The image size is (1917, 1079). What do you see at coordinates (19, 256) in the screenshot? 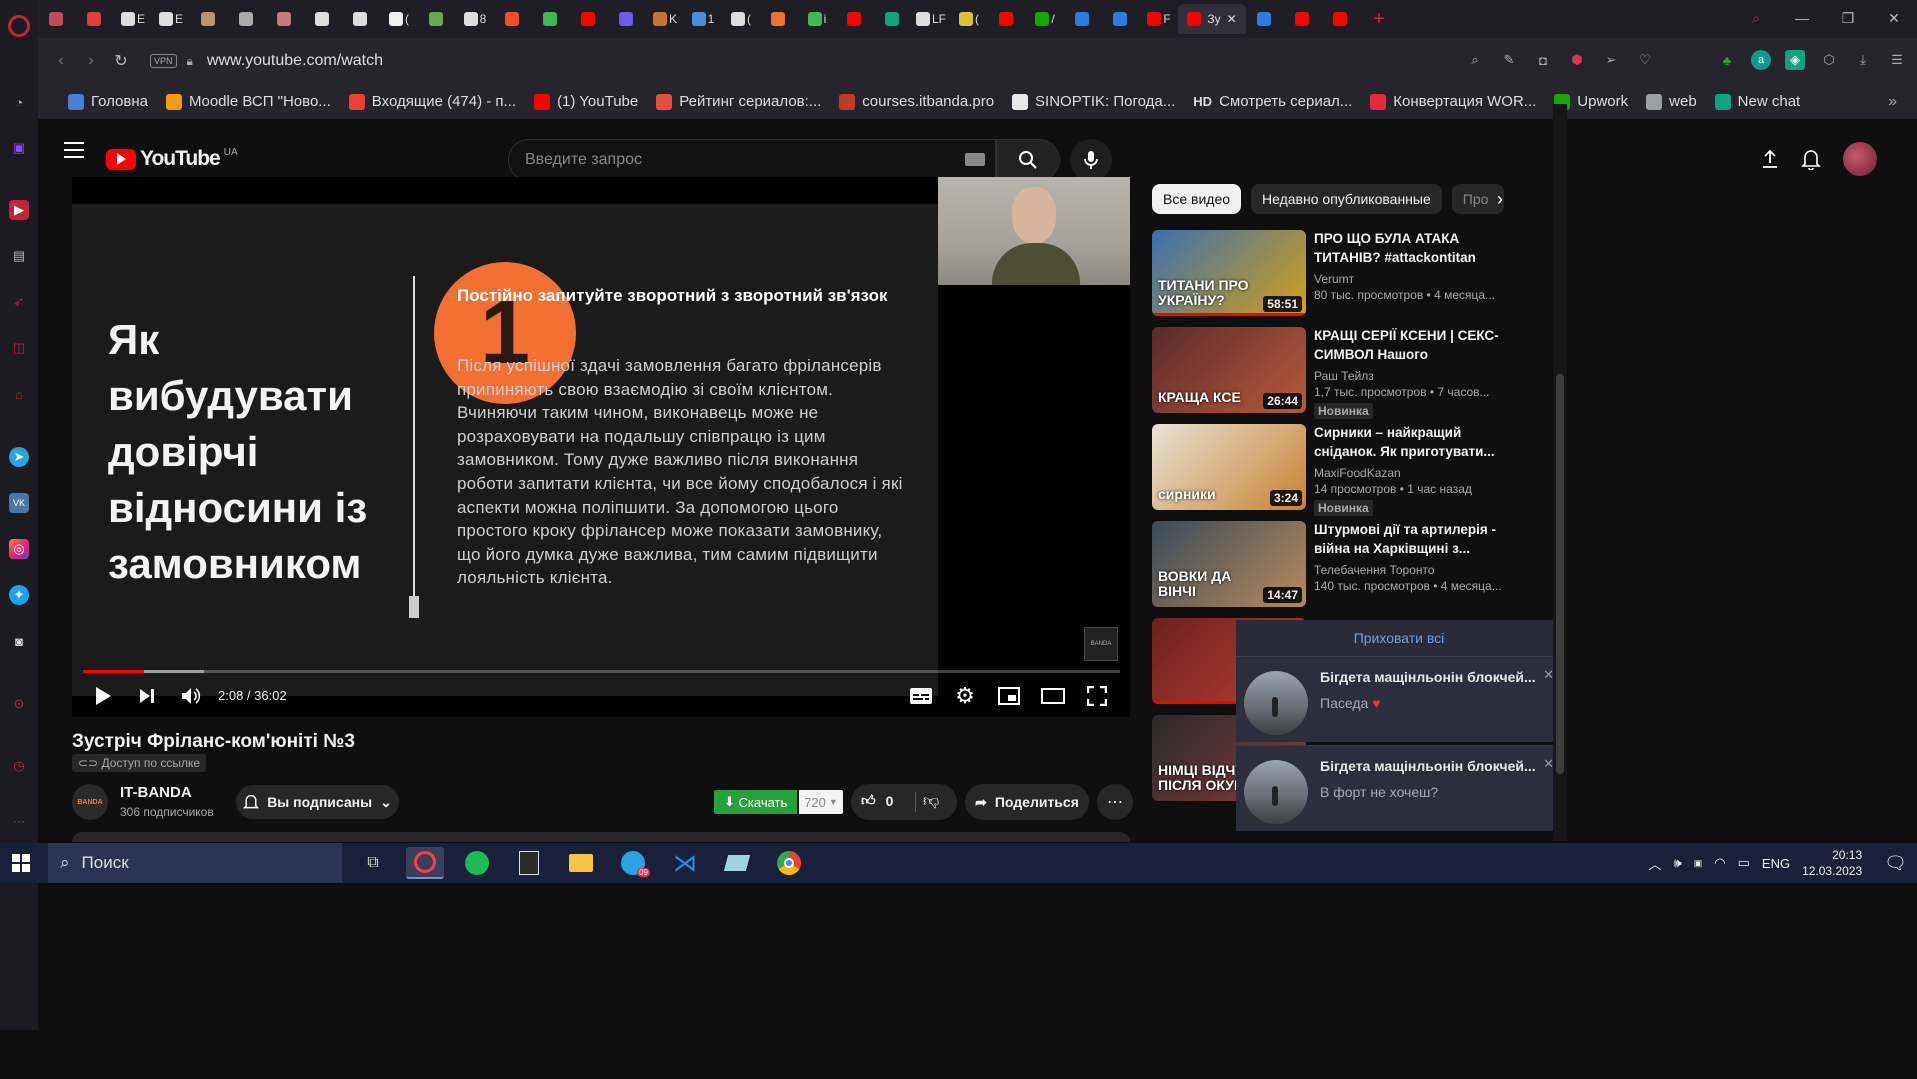
I see `briefcase-icon: ▤` at bounding box center [19, 256].